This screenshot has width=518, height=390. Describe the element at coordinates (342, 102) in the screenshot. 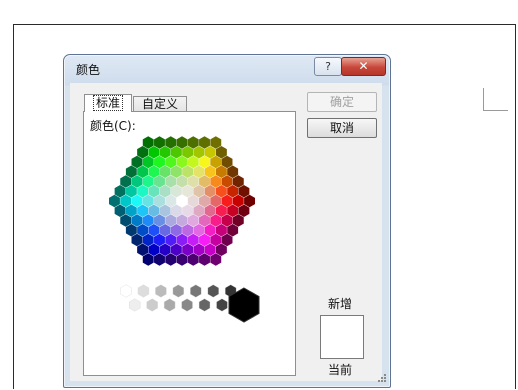

I see `ok-button: 确定` at that location.